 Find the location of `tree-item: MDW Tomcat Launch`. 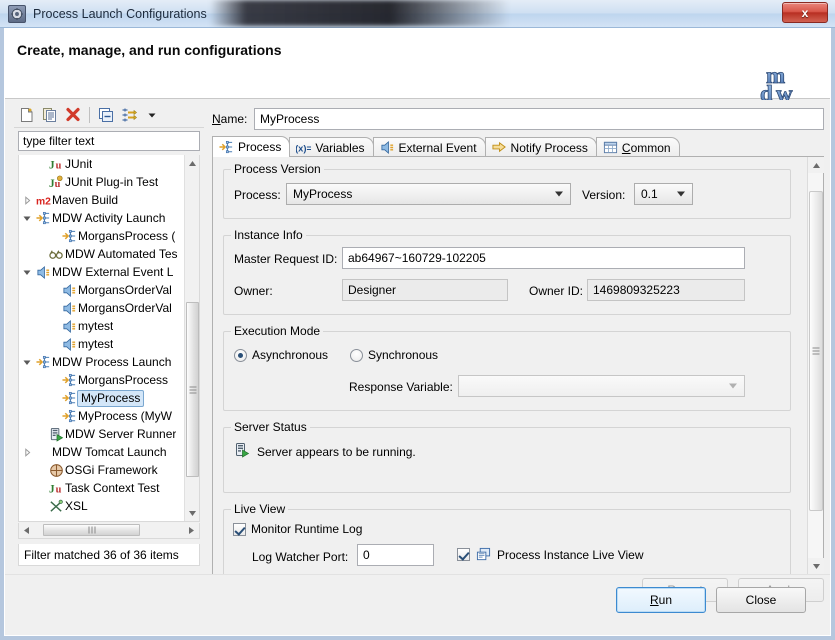

tree-item: MDW Tomcat Launch is located at coordinates (102, 452).